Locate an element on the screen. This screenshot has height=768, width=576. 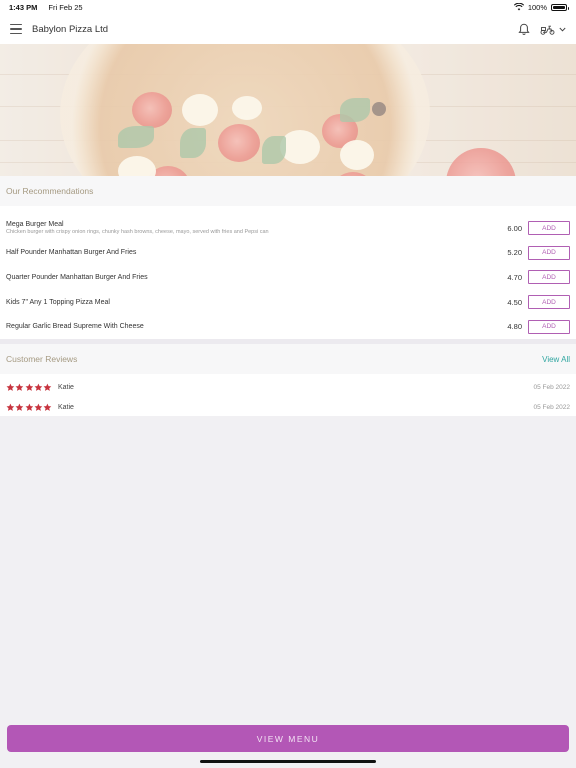
page-title: Babylon Pizza Ltd is located at coordinates (70, 29).